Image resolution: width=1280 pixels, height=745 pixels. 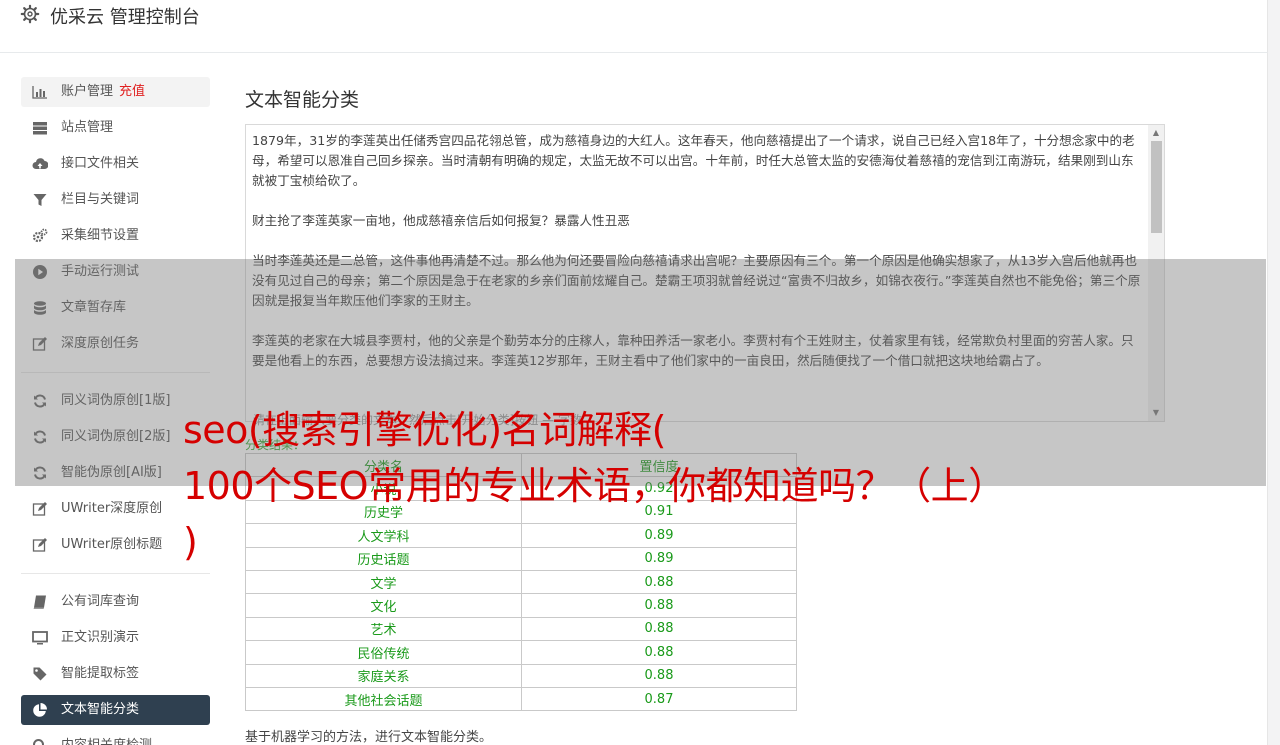 I want to click on sidebar-item-account: 账户管理 充值, so click(x=115, y=92).